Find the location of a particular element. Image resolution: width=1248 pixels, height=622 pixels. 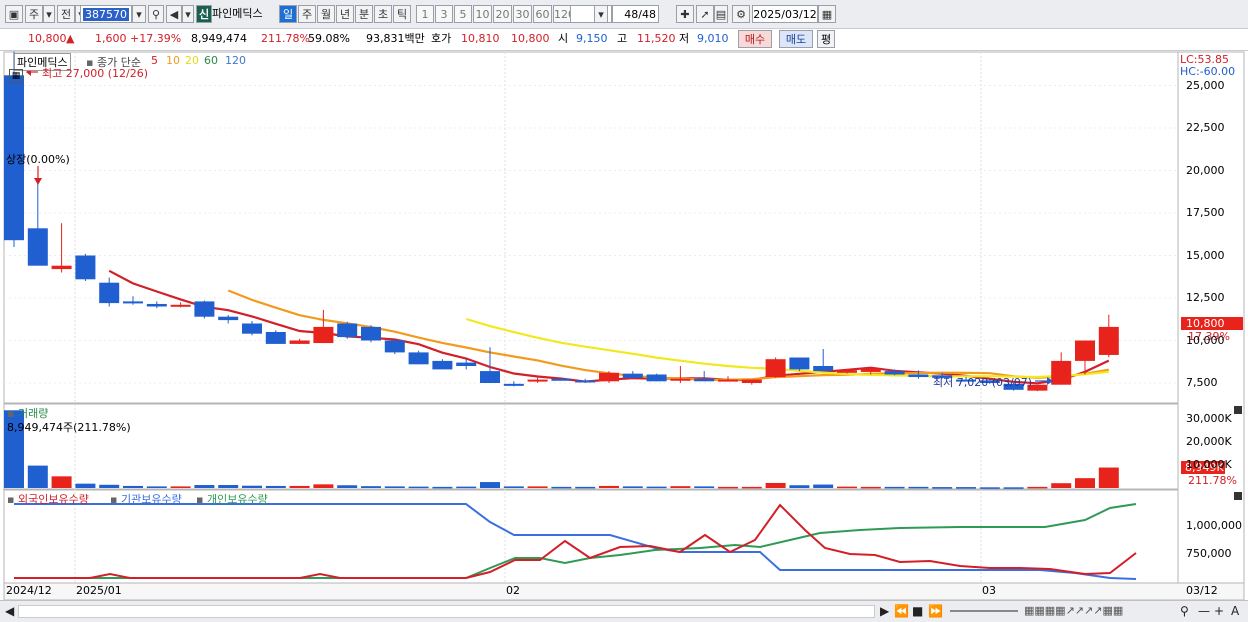

x-label-2025-01: 2025/01 is located at coordinates (99, 590).